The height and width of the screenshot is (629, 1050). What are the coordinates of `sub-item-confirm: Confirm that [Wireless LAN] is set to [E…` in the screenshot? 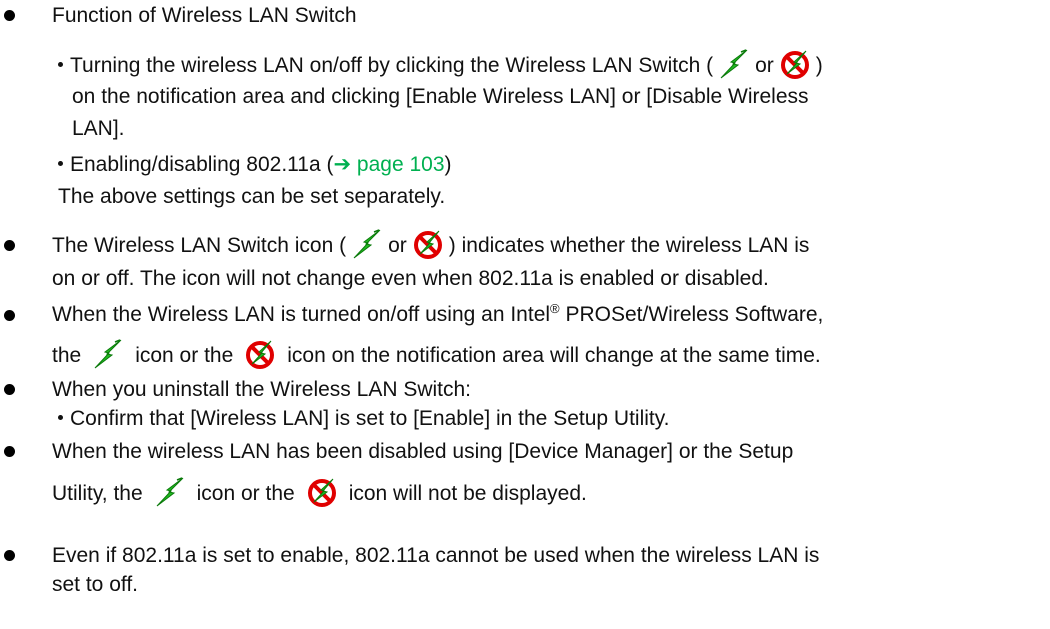 It's located at (548, 418).